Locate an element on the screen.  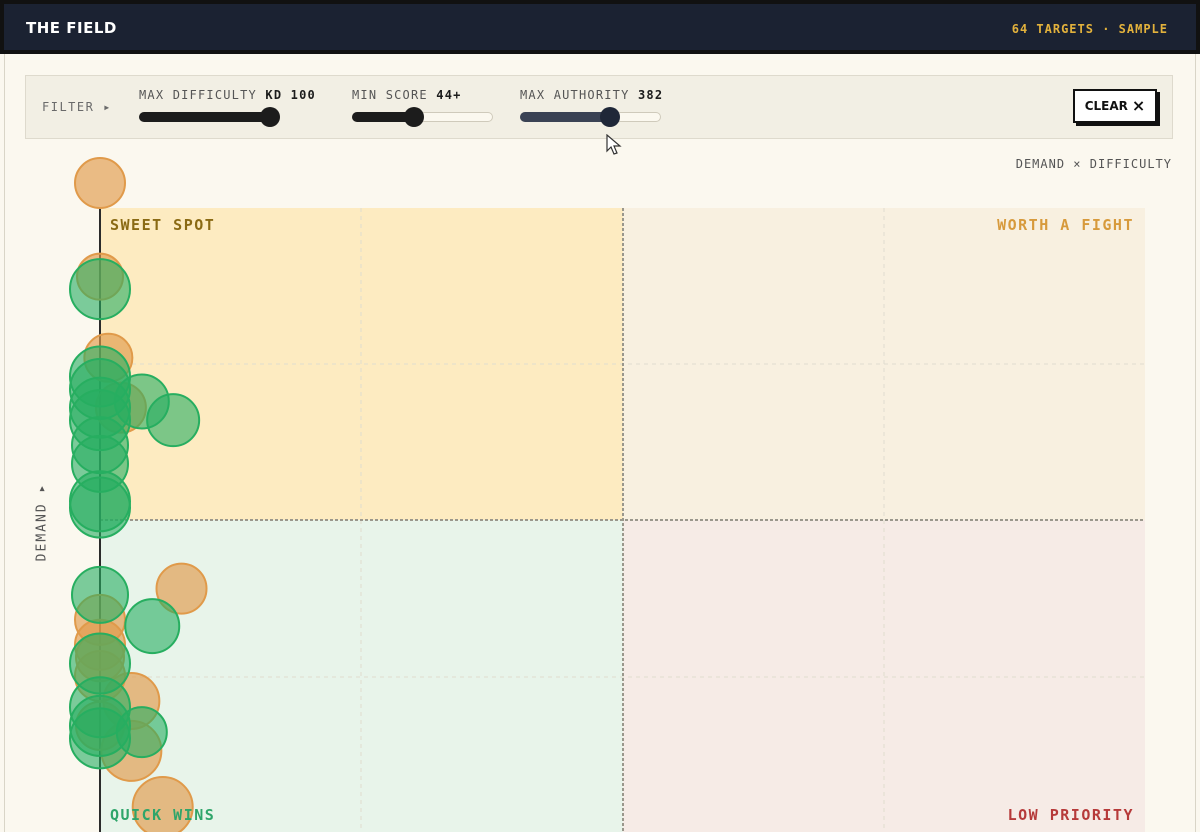
low-priority-label: LOW PRIORITY is located at coordinates (1071, 815).